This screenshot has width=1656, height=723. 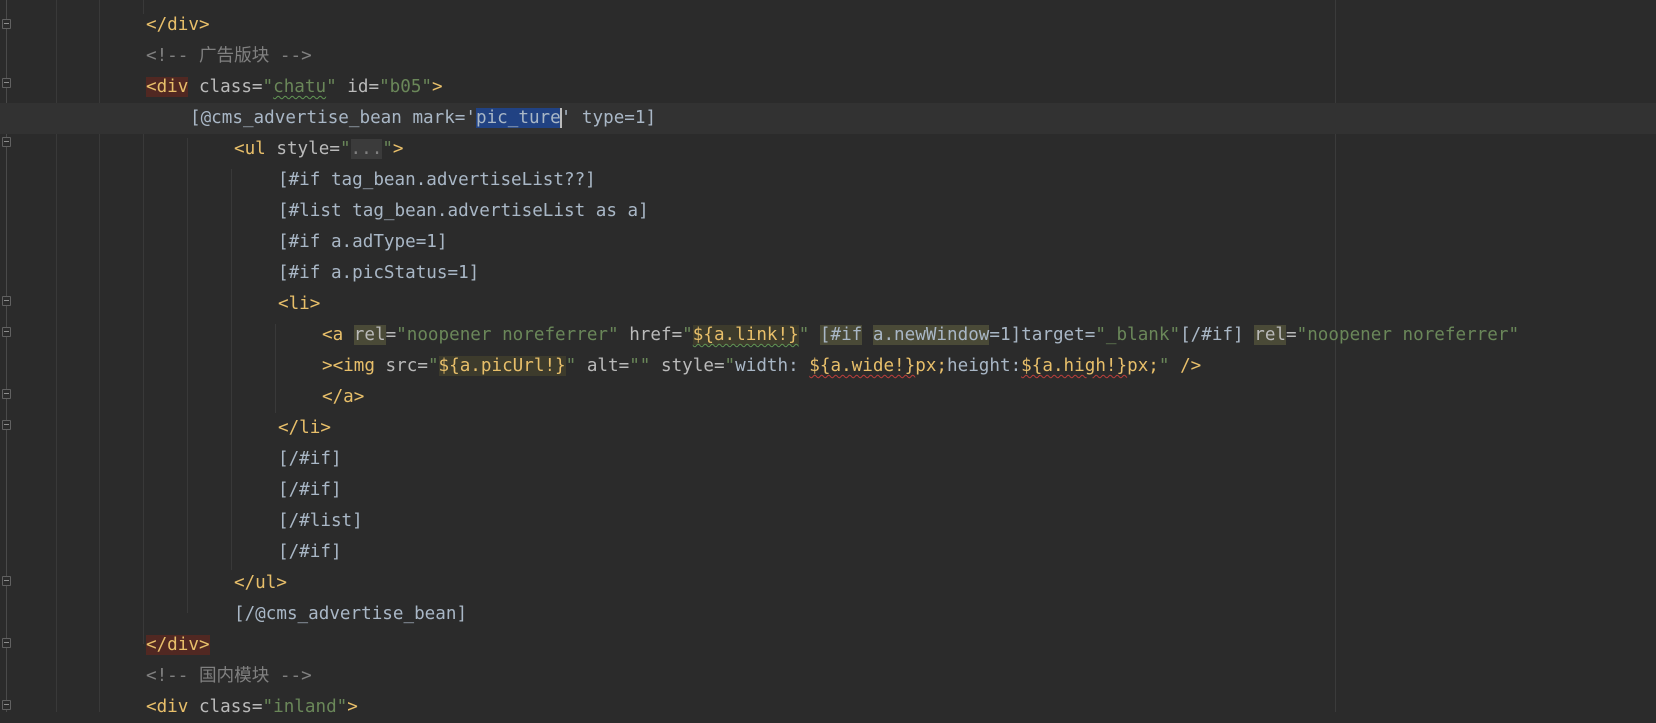 What do you see at coordinates (1042, 335) in the screenshot?
I see `code-token: =1]target=` at bounding box center [1042, 335].